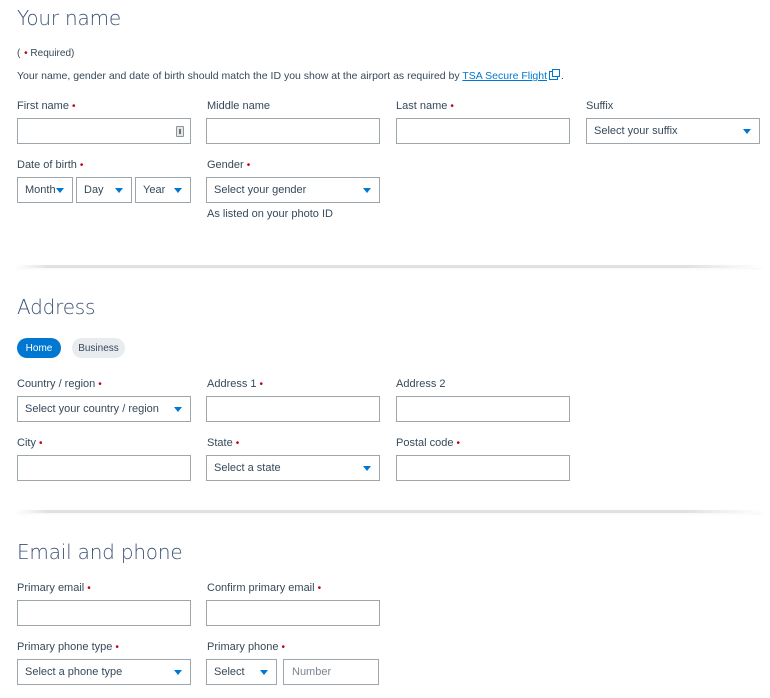 The image size is (770, 698). What do you see at coordinates (68, 647) in the screenshot?
I see `phone-type-label: Primary phone type •` at bounding box center [68, 647].